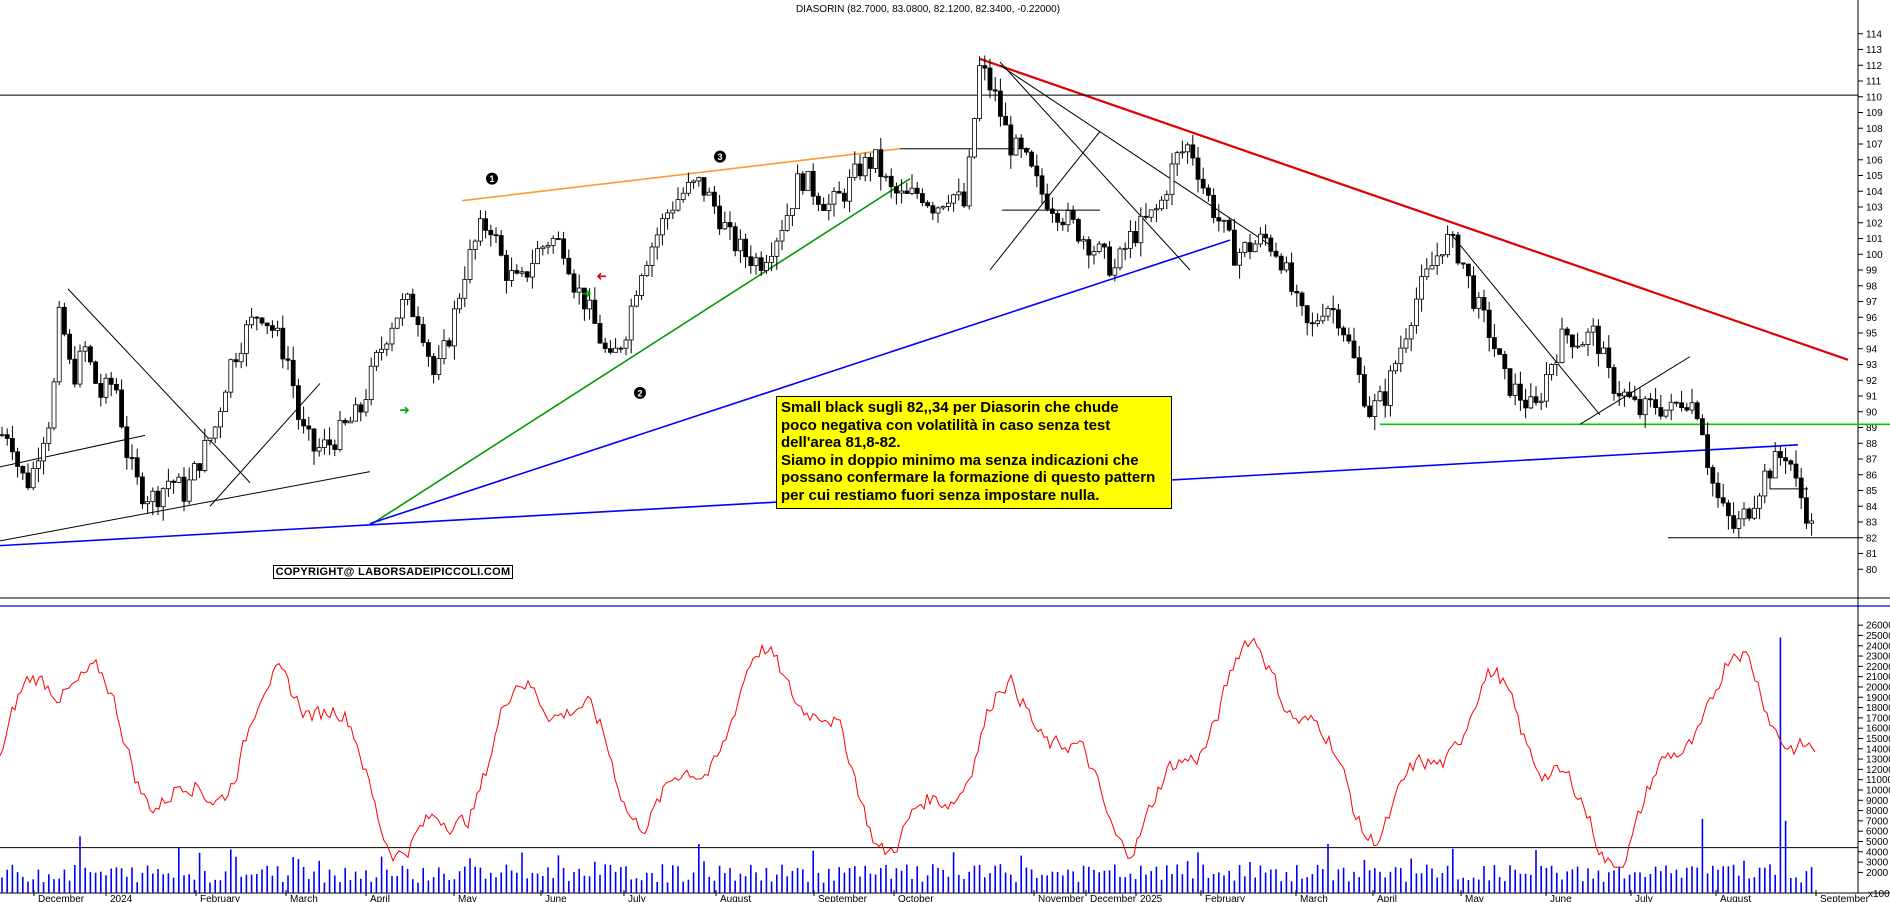 The width and height of the screenshot is (1890, 902). I want to click on price-tick-label: 97, so click(1872, 302).